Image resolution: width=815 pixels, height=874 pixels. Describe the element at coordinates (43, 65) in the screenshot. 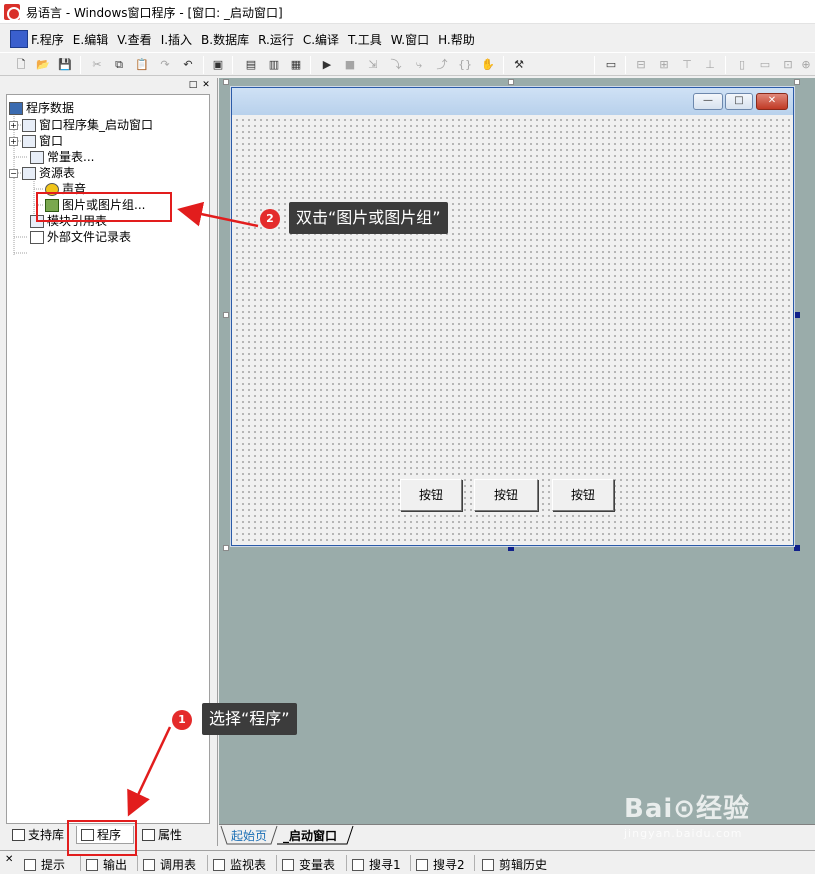

I see `open-folder-icon: 📂` at that location.